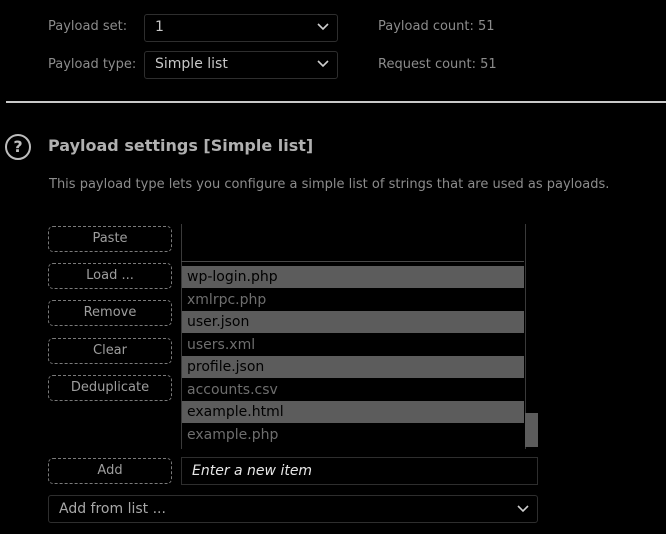  I want to click on remove-button: Remove, so click(110, 313).